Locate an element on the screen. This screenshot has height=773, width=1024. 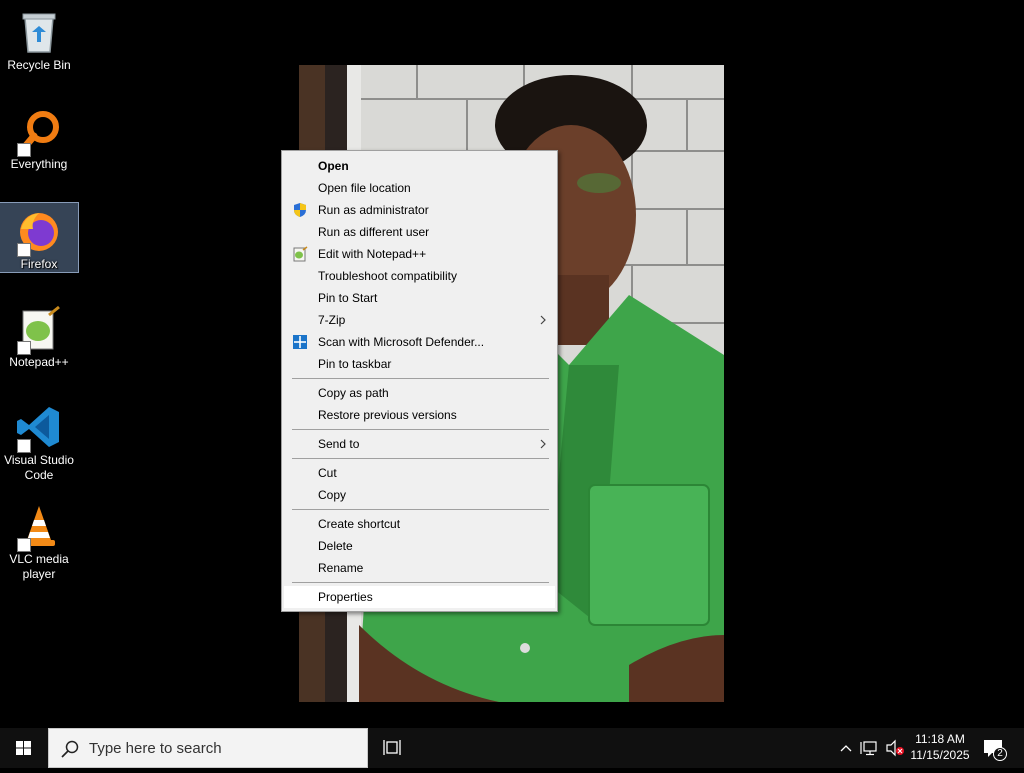
notification-icon is located at coordinates (995, 750).